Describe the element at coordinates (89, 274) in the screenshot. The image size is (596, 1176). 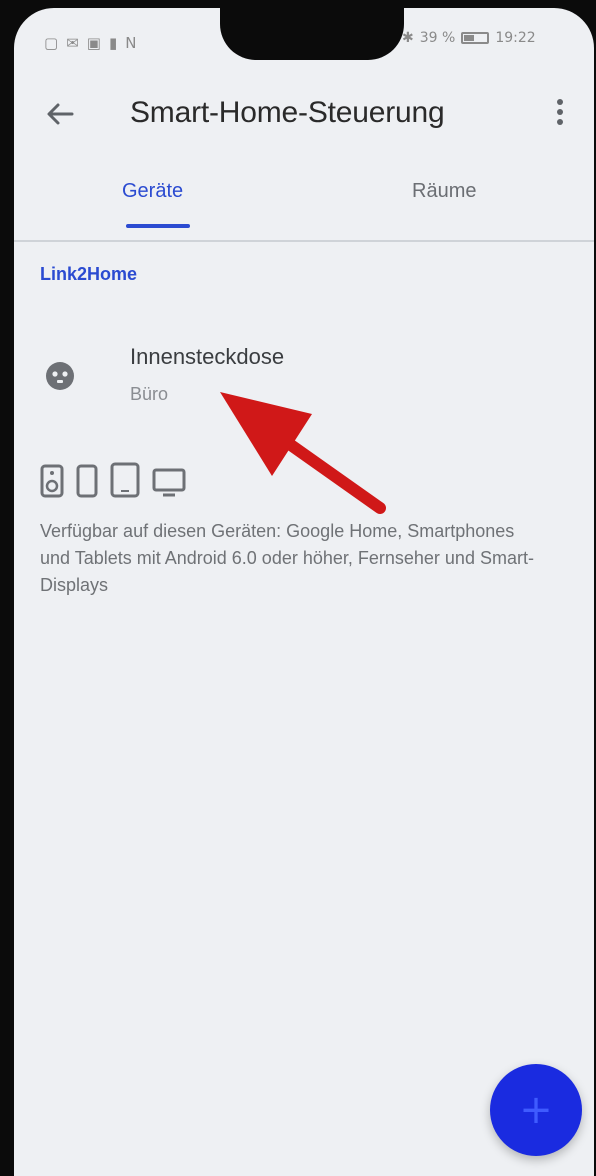
I see `section-heading: Link2Home` at that location.